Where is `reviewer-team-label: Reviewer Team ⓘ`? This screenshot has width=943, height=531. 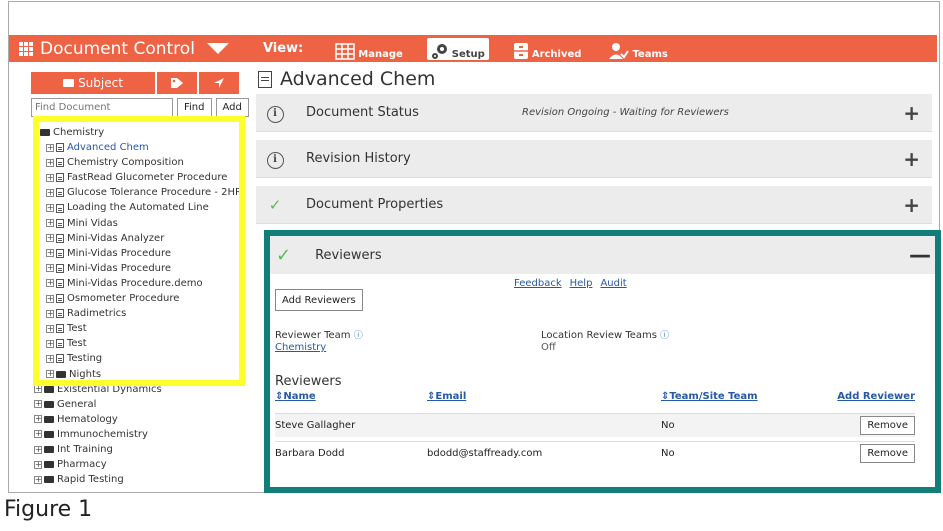 reviewer-team-label: Reviewer Team ⓘ is located at coordinates (319, 334).